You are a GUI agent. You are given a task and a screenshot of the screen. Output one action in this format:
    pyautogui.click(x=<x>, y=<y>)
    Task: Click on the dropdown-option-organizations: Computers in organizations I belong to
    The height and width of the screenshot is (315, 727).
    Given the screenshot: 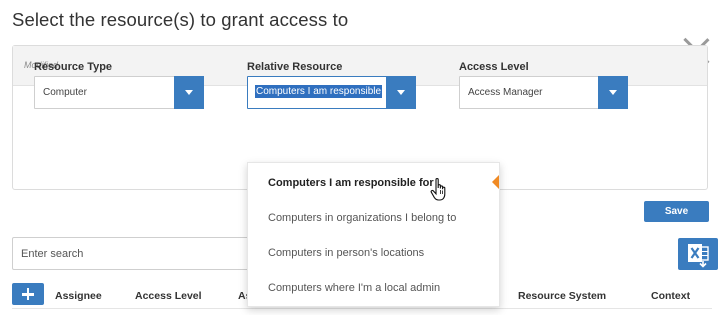 What is the action you would take?
    pyautogui.click(x=362, y=218)
    